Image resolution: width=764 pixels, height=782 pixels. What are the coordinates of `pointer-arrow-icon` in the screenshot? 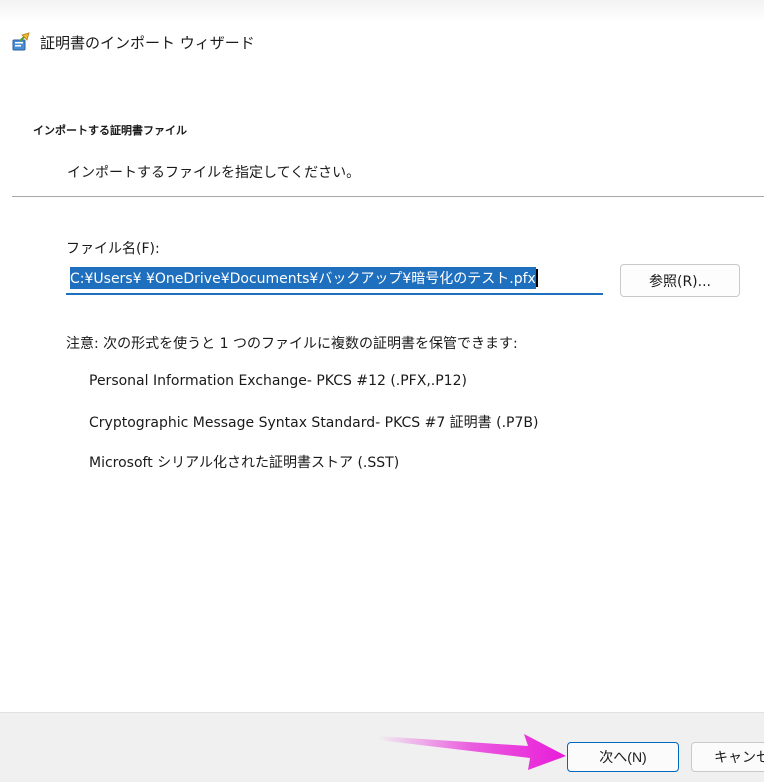 It's located at (472, 752).